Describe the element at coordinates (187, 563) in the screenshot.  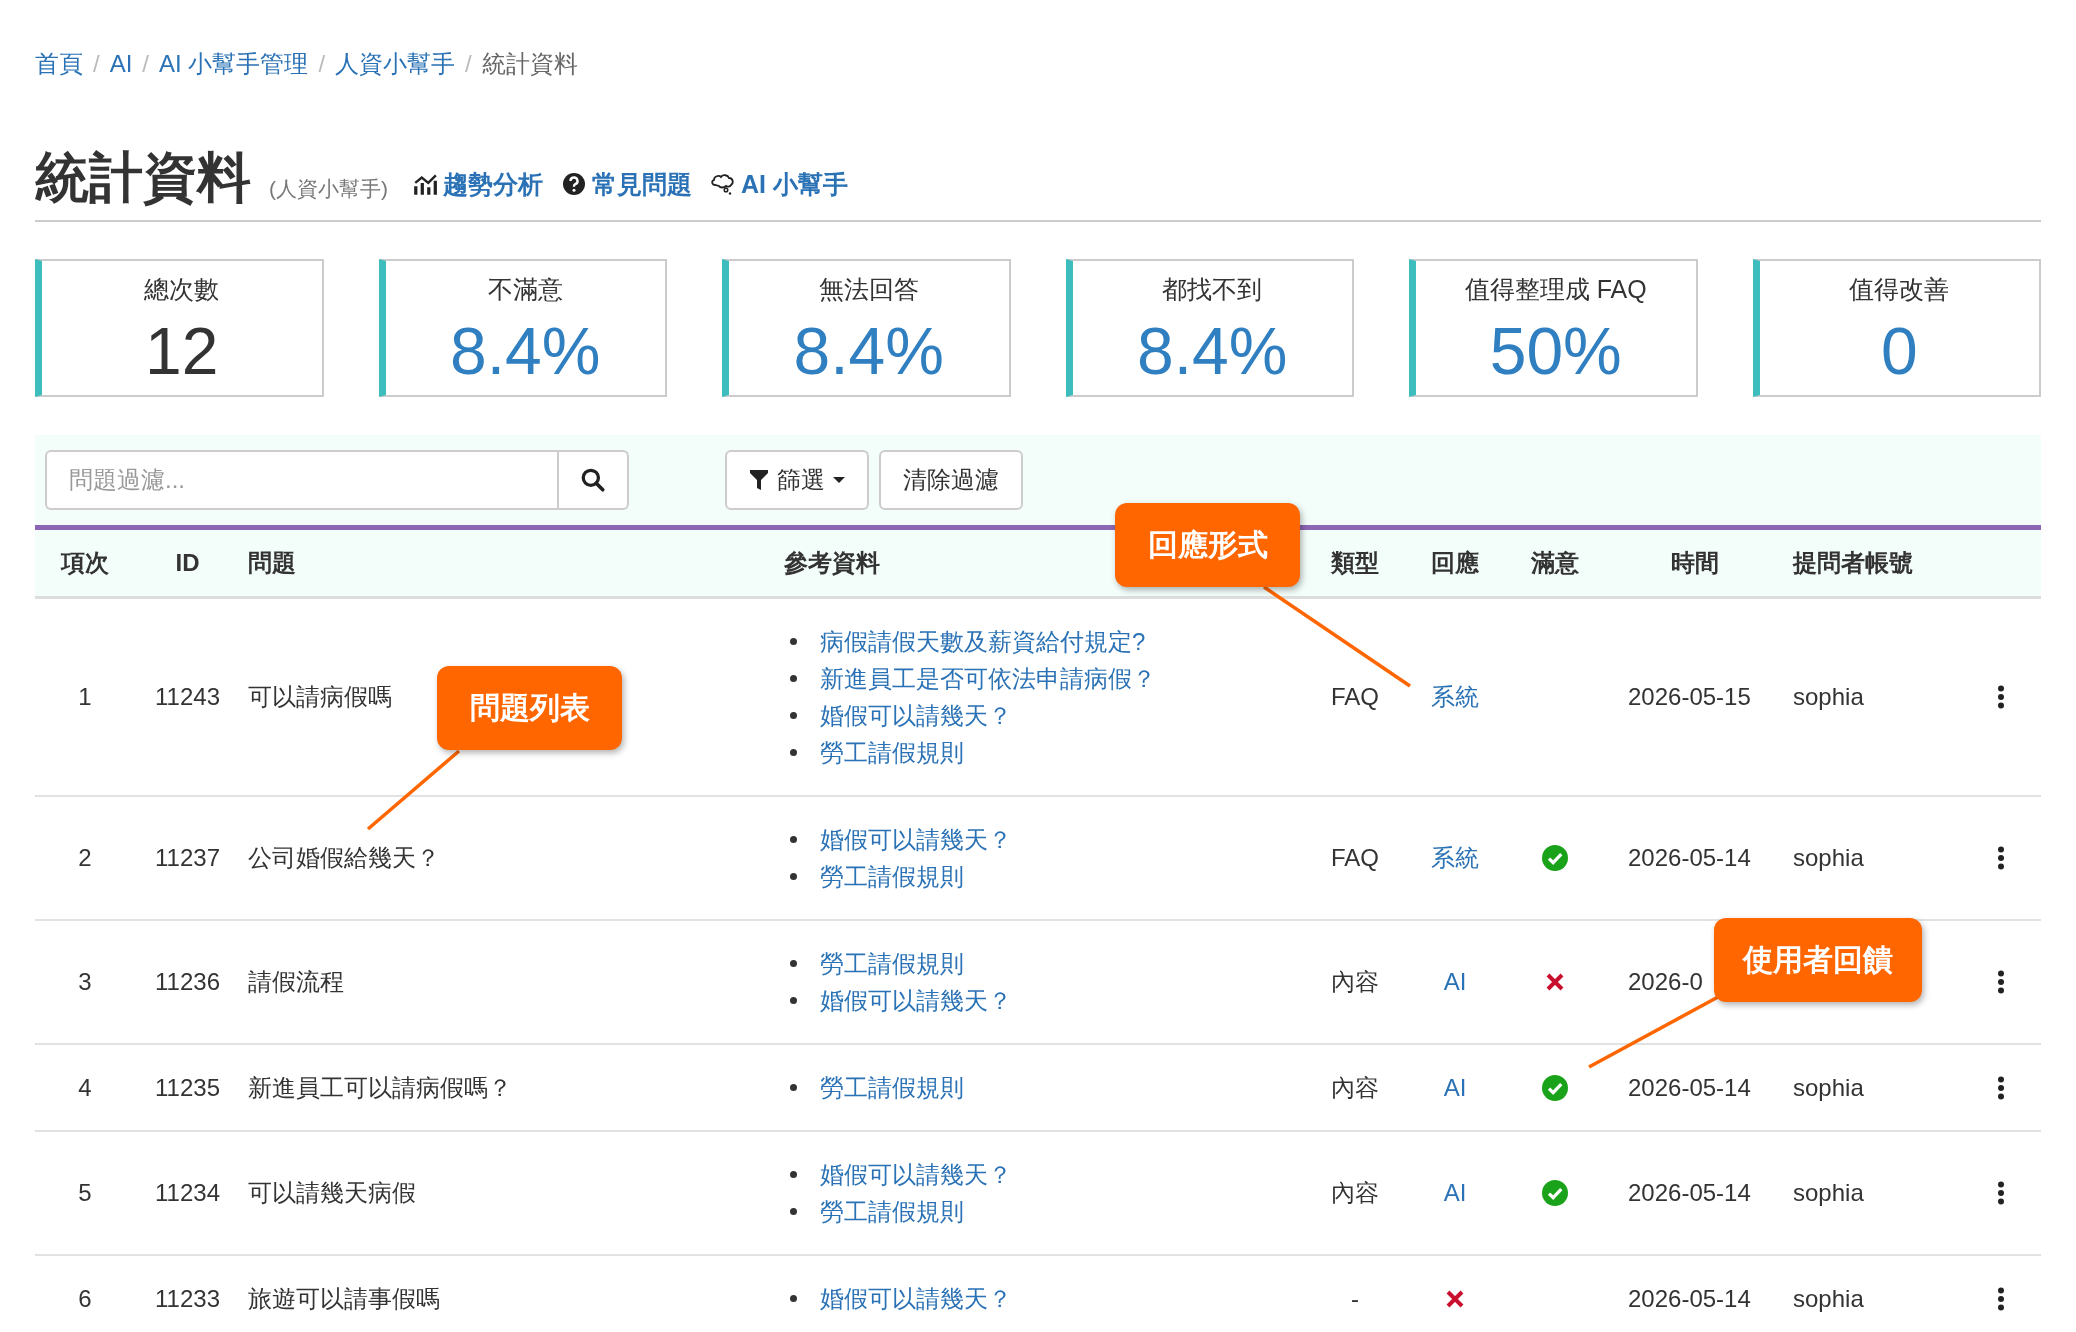
I see `column-header: ID` at that location.